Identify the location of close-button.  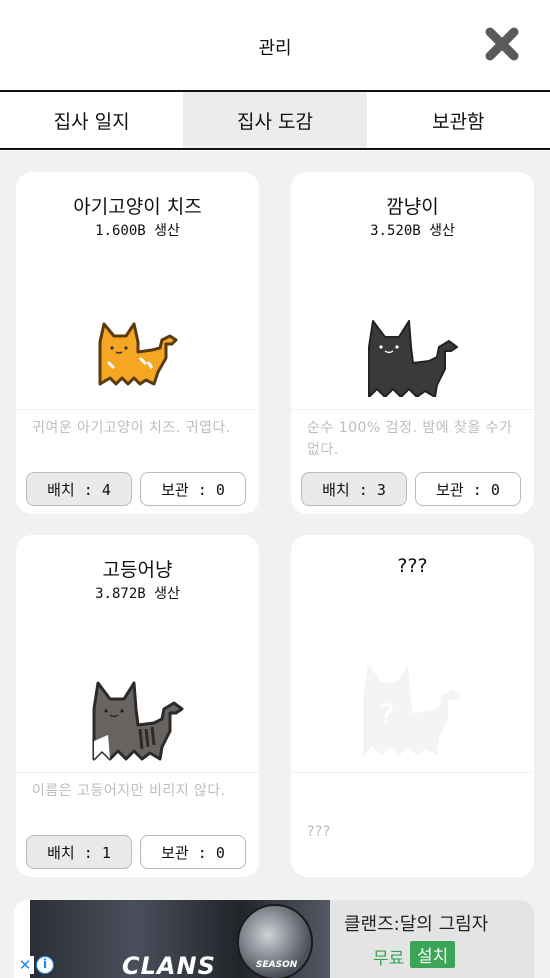
(502, 44).